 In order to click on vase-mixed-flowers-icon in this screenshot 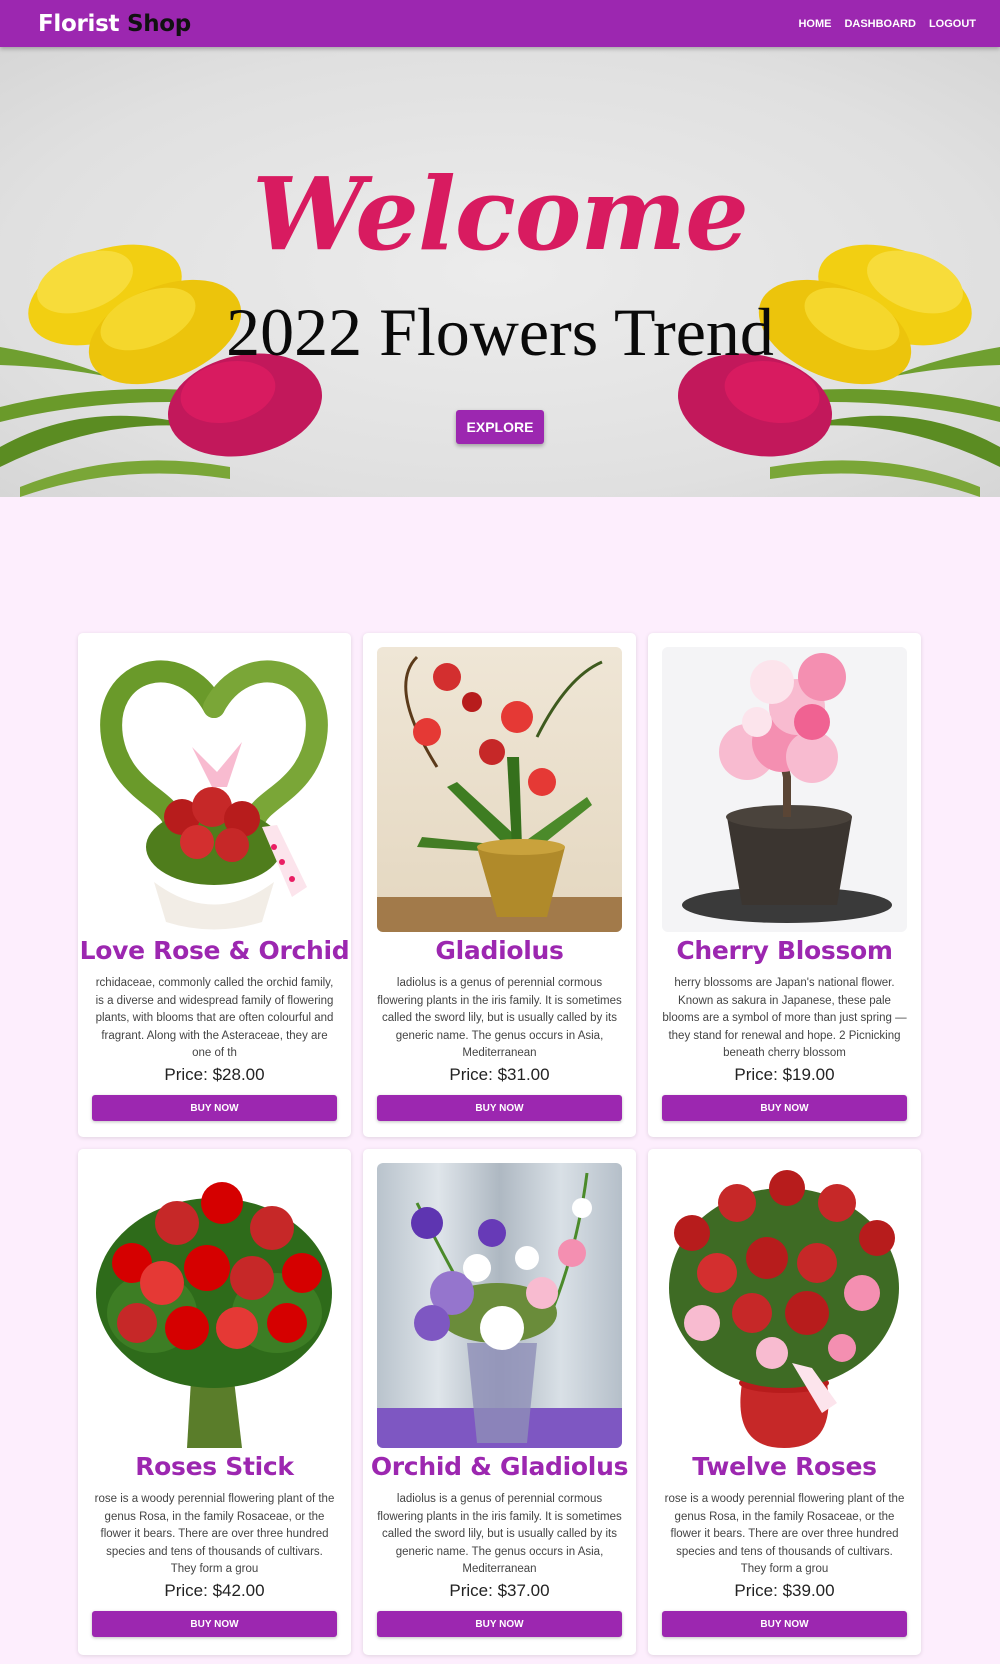, I will do `click(499, 1310)`.